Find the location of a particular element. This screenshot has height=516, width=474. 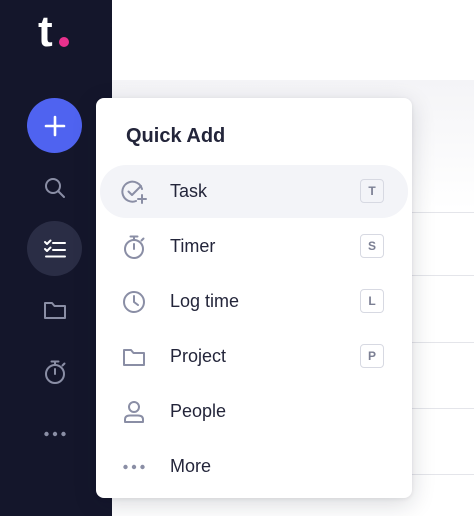

sidebar-item-more is located at coordinates (54, 433).